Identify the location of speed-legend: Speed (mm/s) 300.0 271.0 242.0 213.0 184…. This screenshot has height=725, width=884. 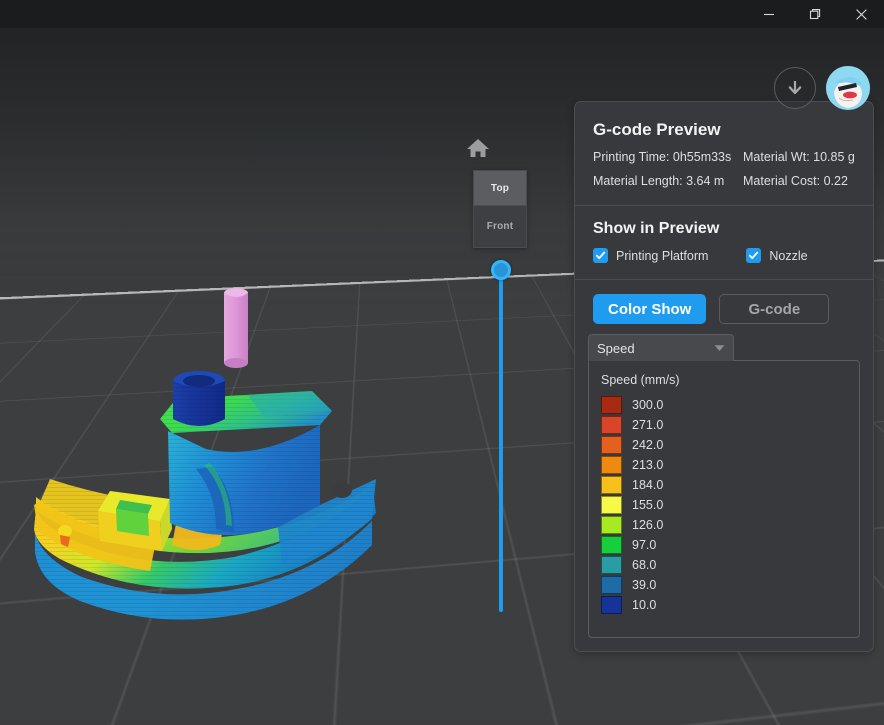
(724, 499).